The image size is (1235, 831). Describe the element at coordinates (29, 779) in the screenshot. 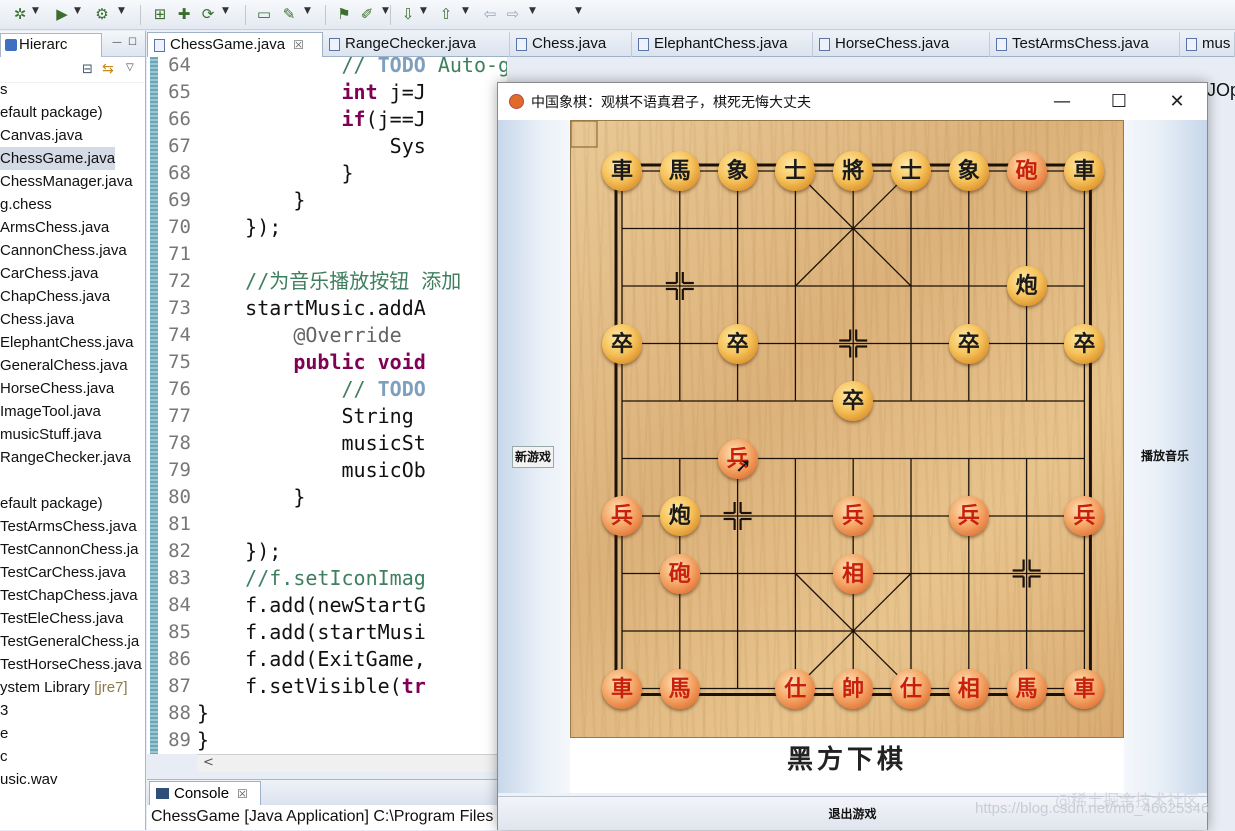

I see `tree-item: usic.wav` at that location.